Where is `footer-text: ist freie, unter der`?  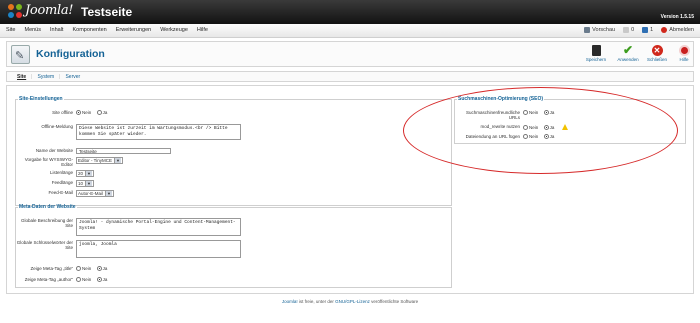
footer-text: ist freie, unter der is located at coordinates (316, 301).